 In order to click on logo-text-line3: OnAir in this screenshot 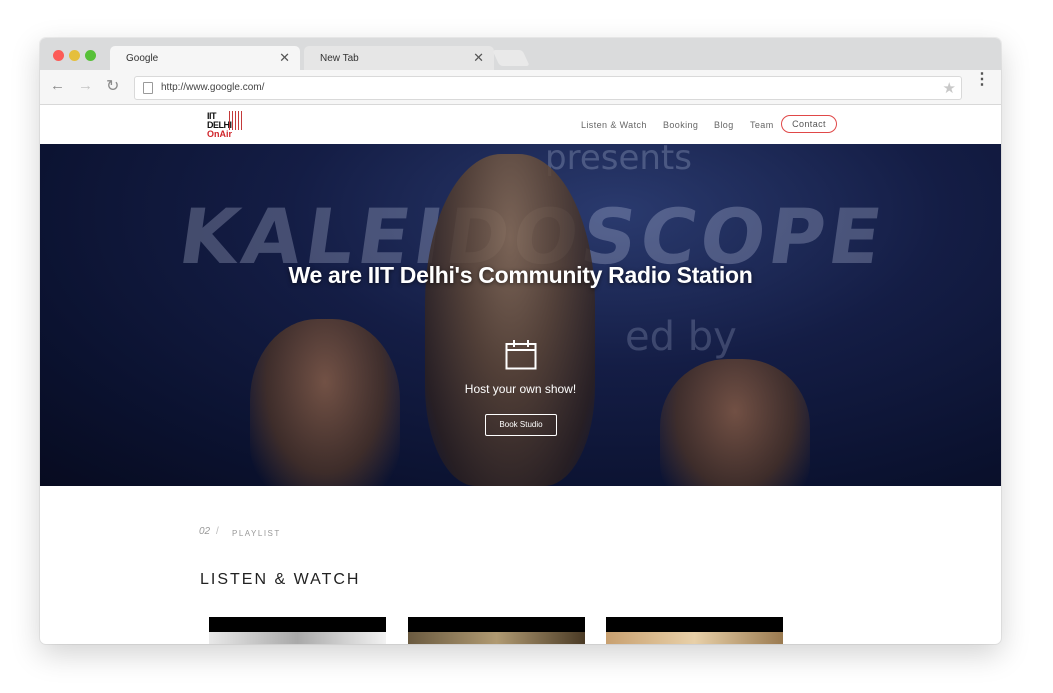, I will do `click(220, 134)`.